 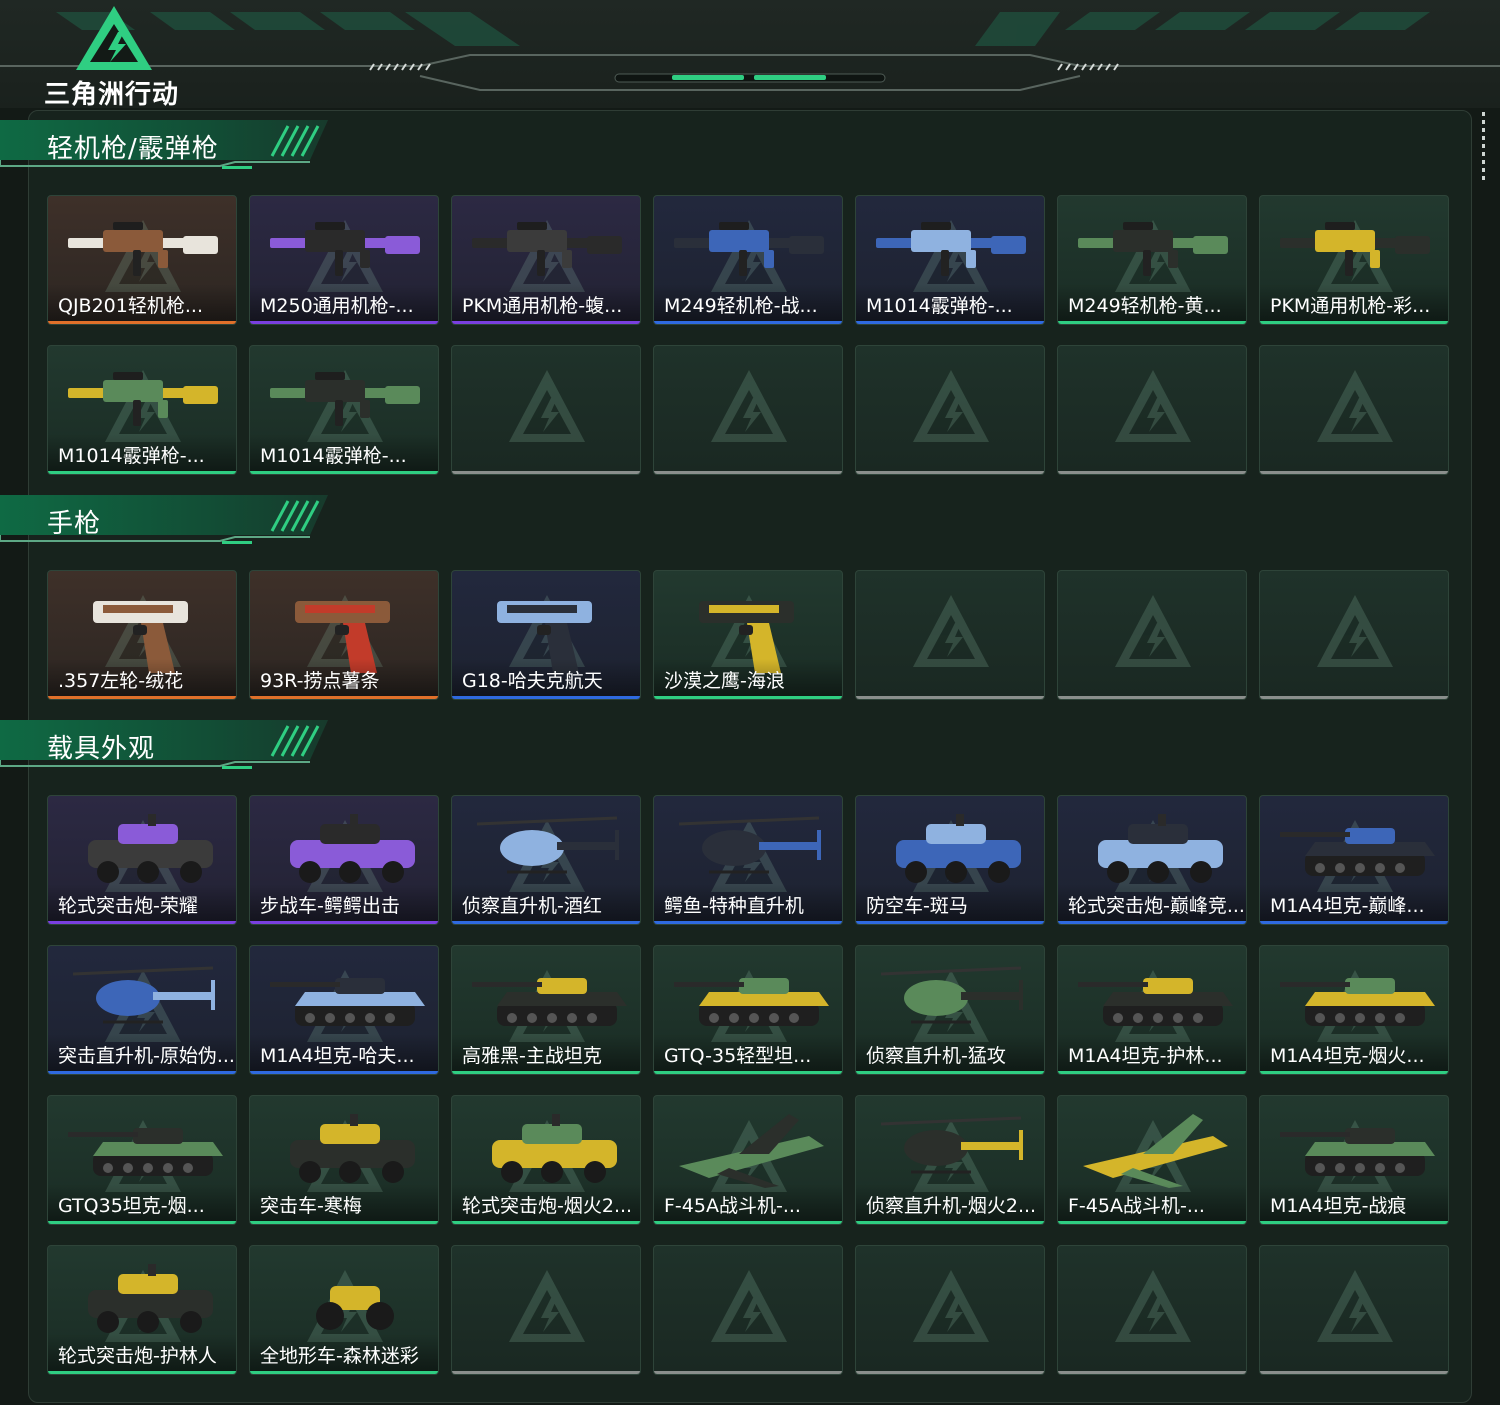 I want to click on item-card: 突击车-寒梅, so click(x=344, y=1160).